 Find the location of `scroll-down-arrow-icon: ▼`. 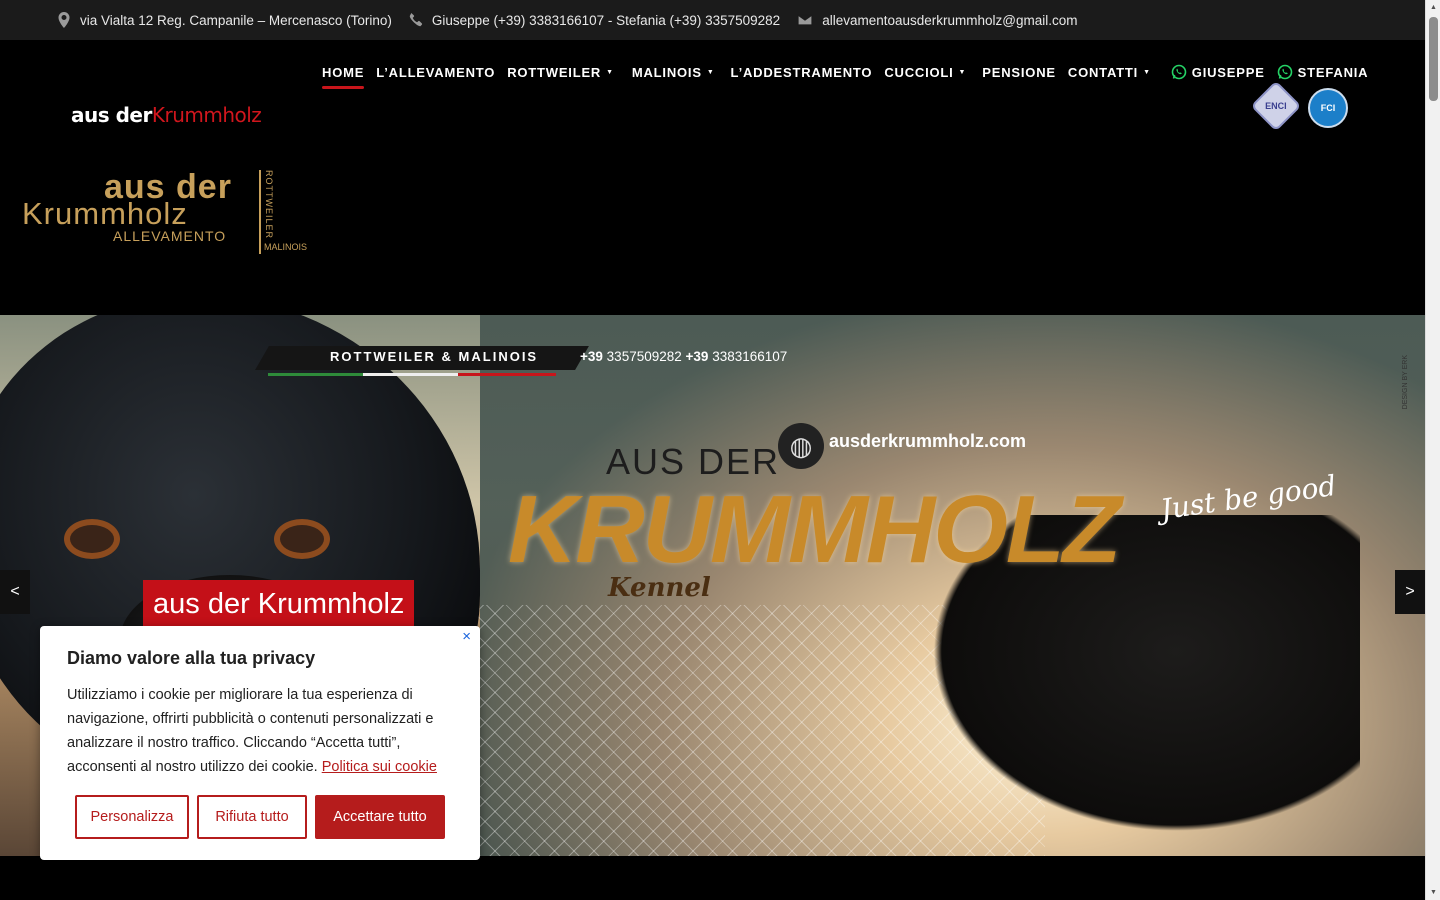

scroll-down-arrow-icon: ▼ is located at coordinates (1433, 892).